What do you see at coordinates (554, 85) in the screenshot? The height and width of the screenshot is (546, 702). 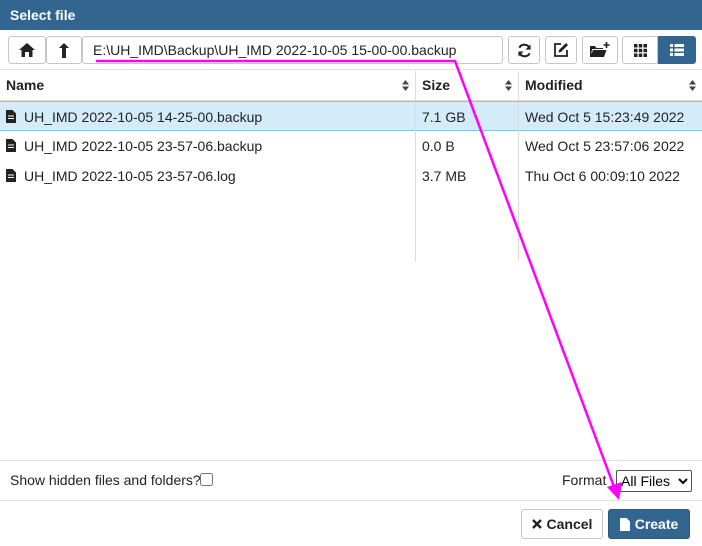 I see `column-modified-label: Modified` at bounding box center [554, 85].